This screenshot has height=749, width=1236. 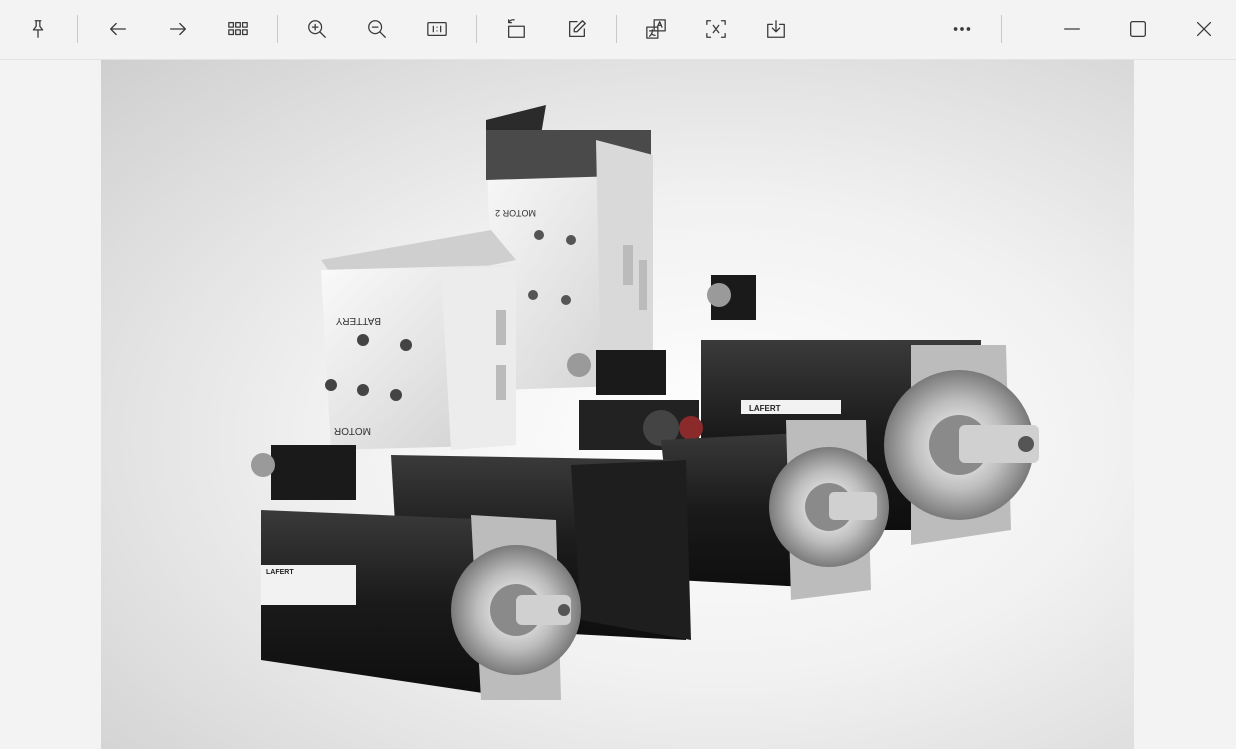 What do you see at coordinates (377, 29) in the screenshot?
I see `zoom-out-icon` at bounding box center [377, 29].